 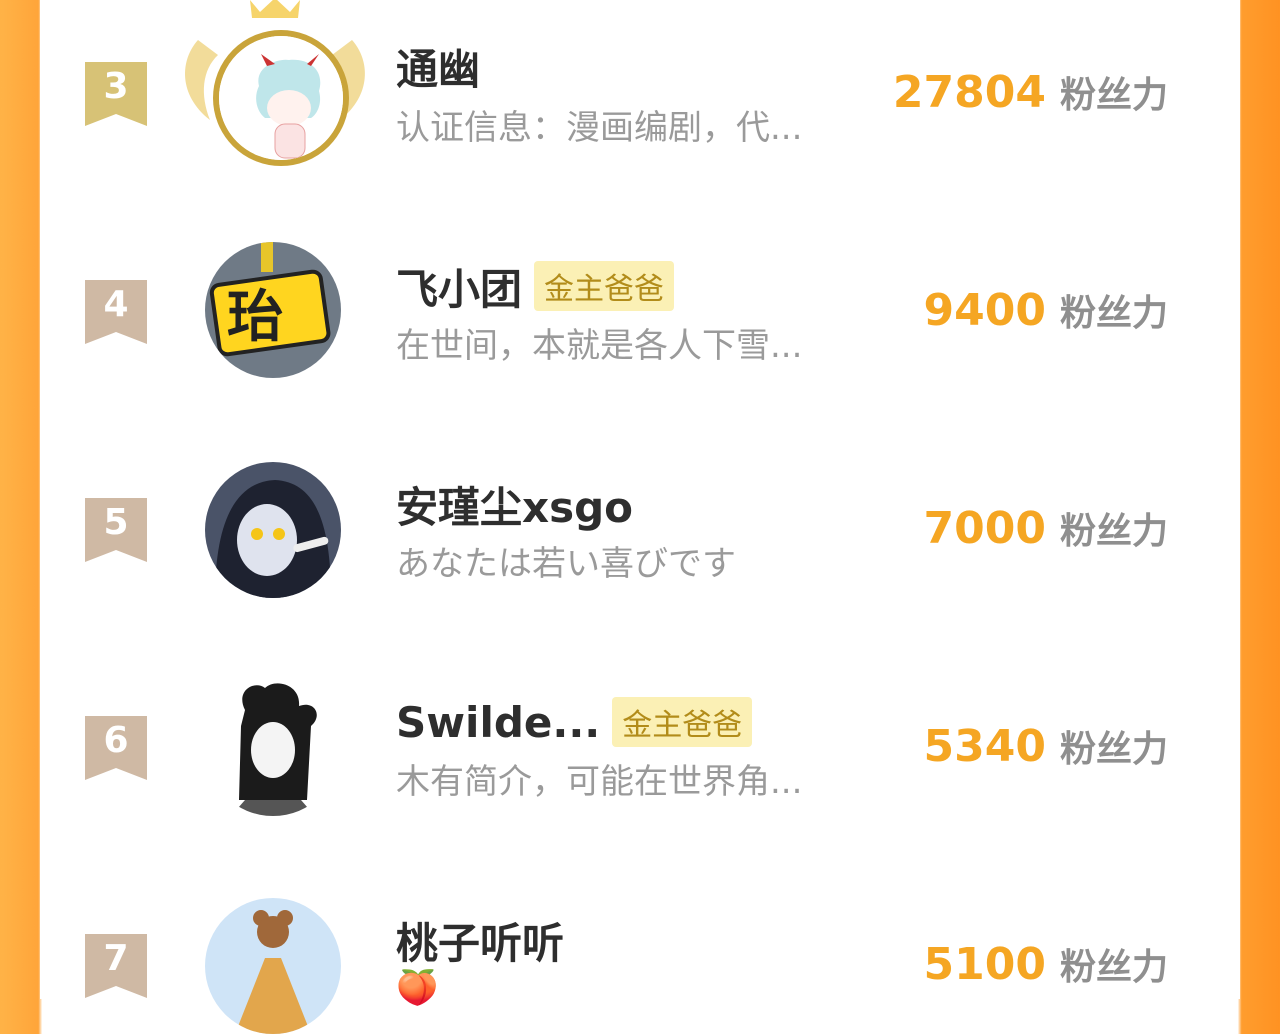 I want to click on fan-score: 5100 粉丝力, so click(x=1046, y=964).